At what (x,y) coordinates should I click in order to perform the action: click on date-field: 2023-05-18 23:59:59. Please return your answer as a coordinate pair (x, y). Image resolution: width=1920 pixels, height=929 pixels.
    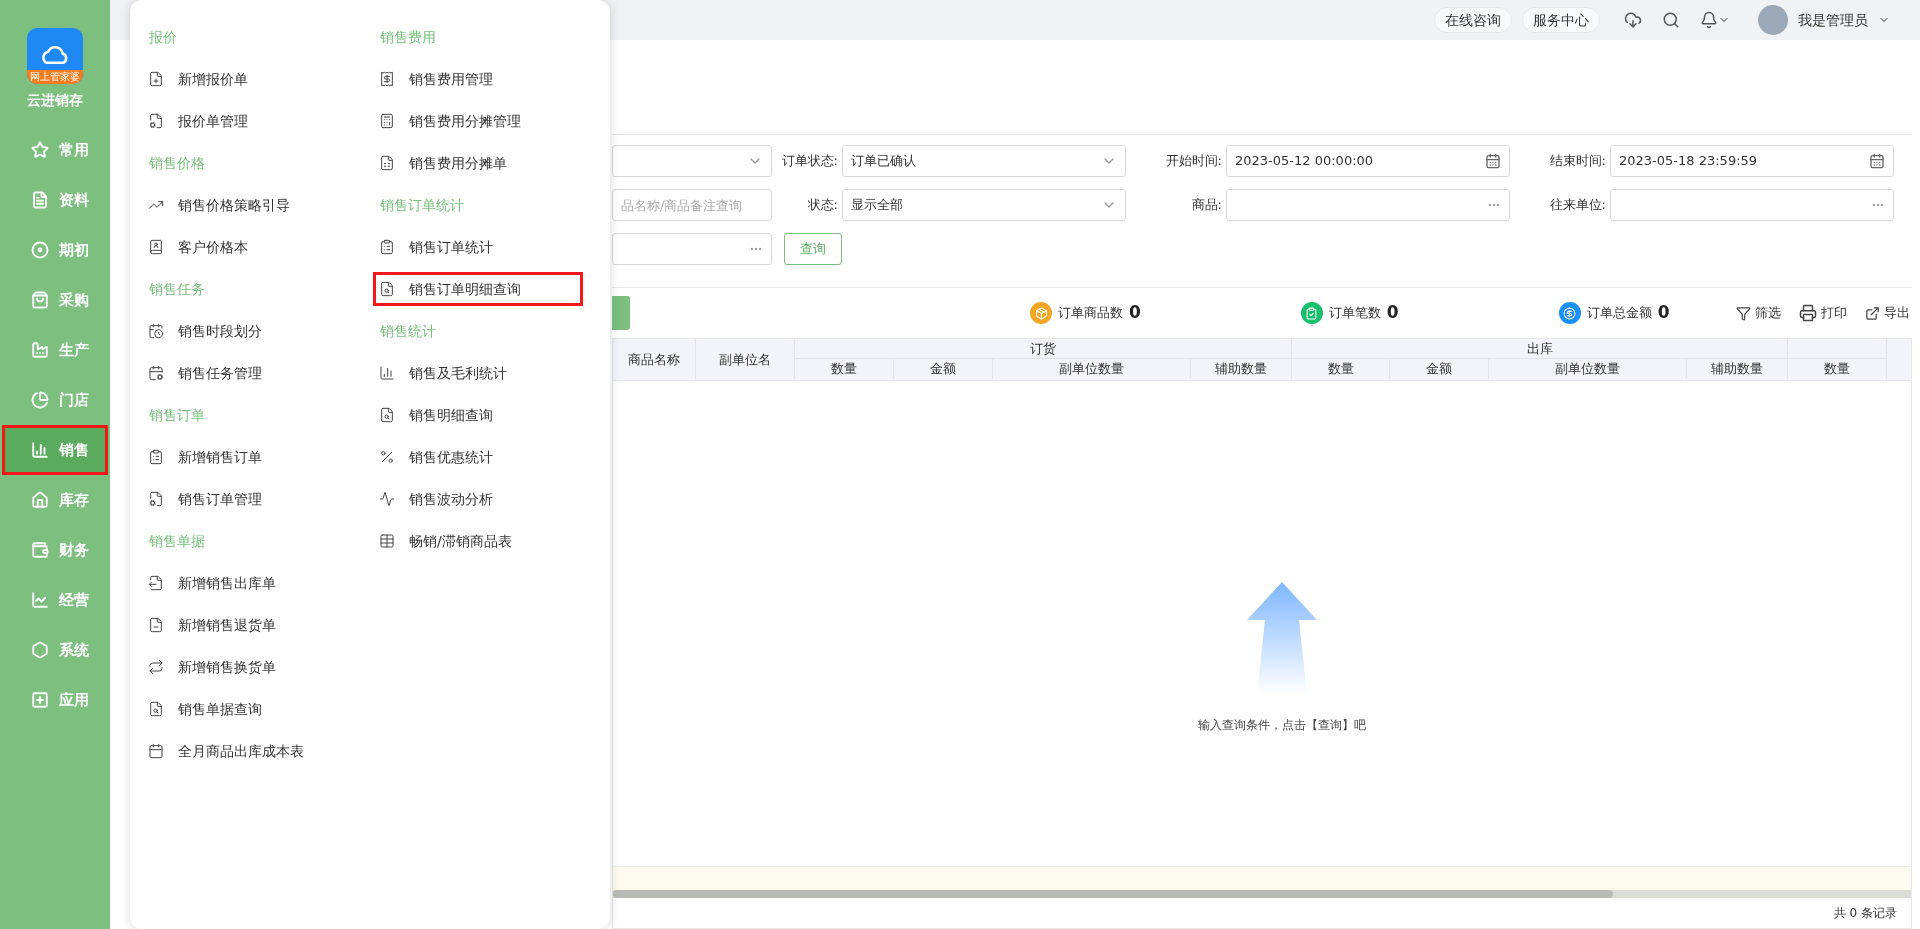
    Looking at the image, I should click on (1752, 161).